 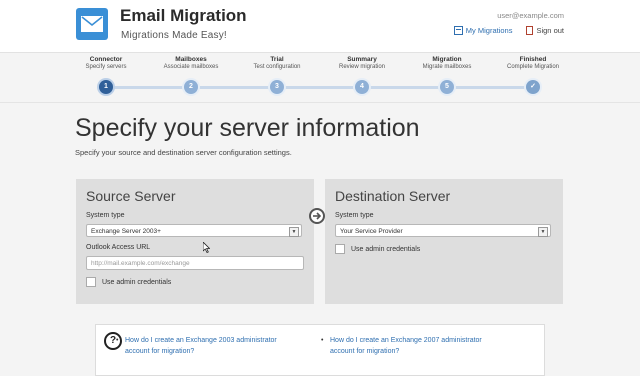 What do you see at coordinates (533, 59) in the screenshot?
I see `step-title: Finished` at bounding box center [533, 59].